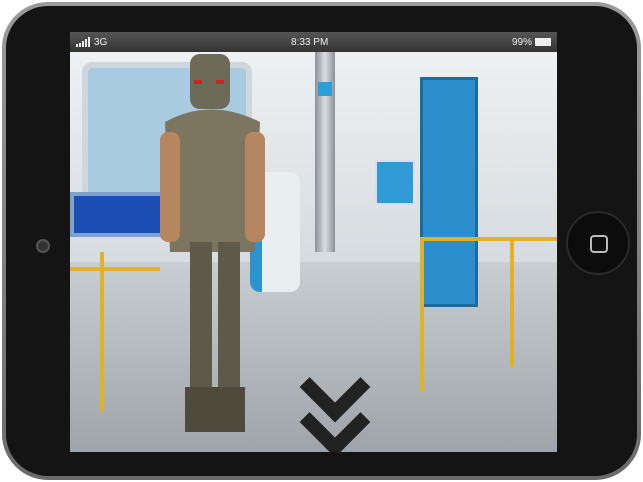 The width and height of the screenshot is (643, 482). I want to click on carrier-label: 3G, so click(101, 42).